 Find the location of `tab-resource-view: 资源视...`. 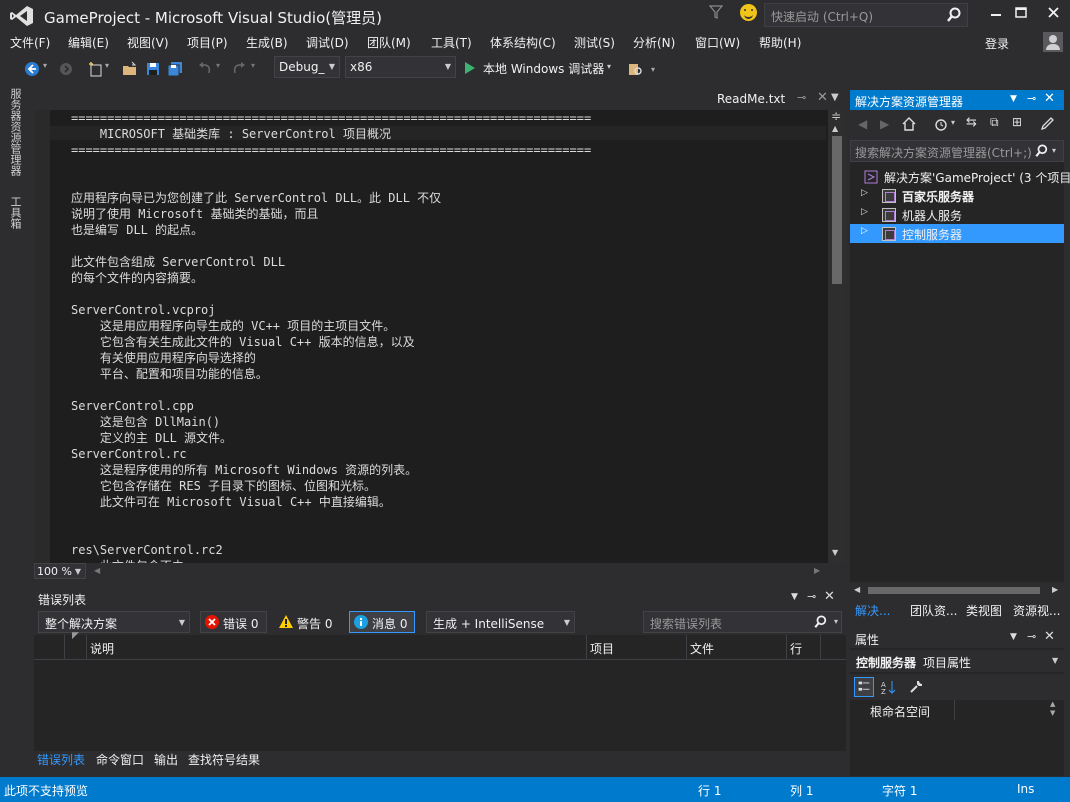

tab-resource-view: 资源视... is located at coordinates (1036, 610).